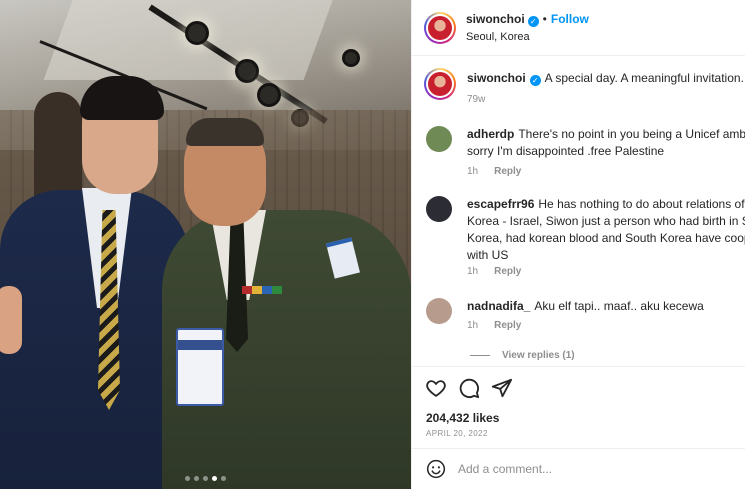  Describe the element at coordinates (480, 355) in the screenshot. I see `view-replies-line` at that location.